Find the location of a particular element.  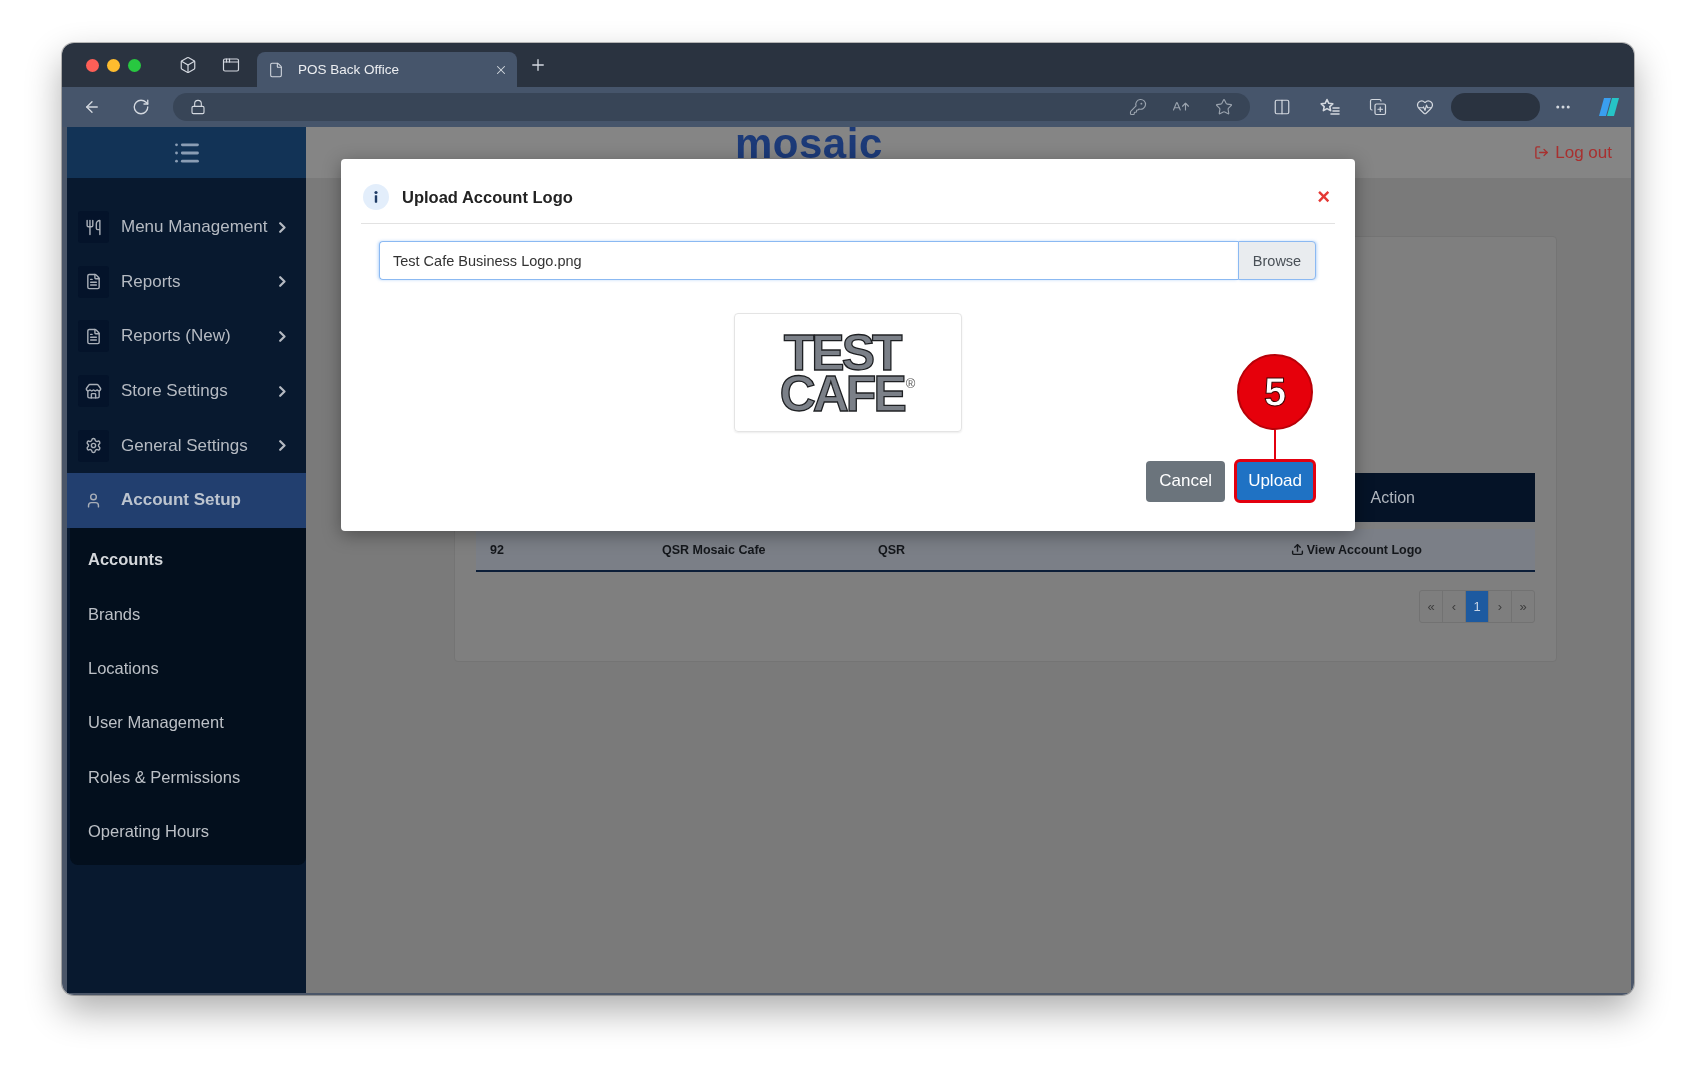

cancel-button: Cancel is located at coordinates (1186, 481).